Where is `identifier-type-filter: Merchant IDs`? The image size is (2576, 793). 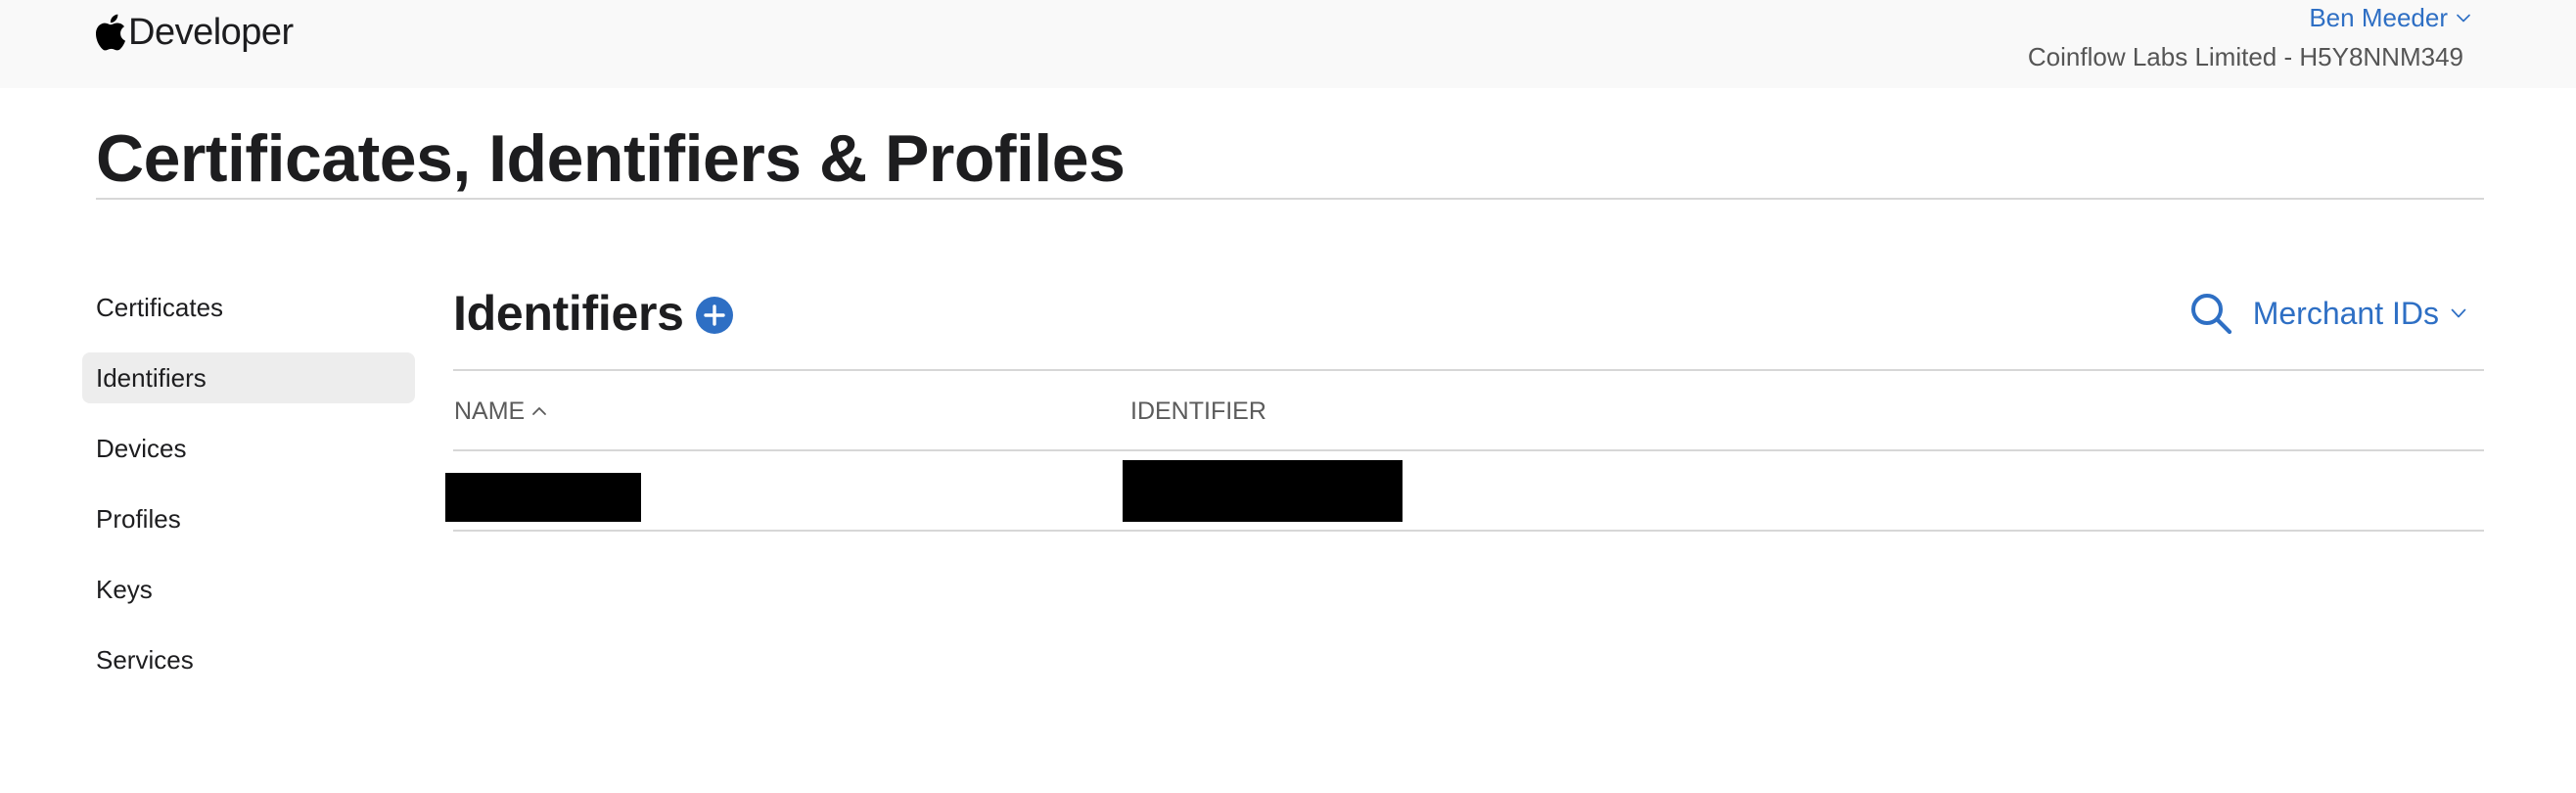
identifier-type-filter: Merchant IDs is located at coordinates (2360, 314).